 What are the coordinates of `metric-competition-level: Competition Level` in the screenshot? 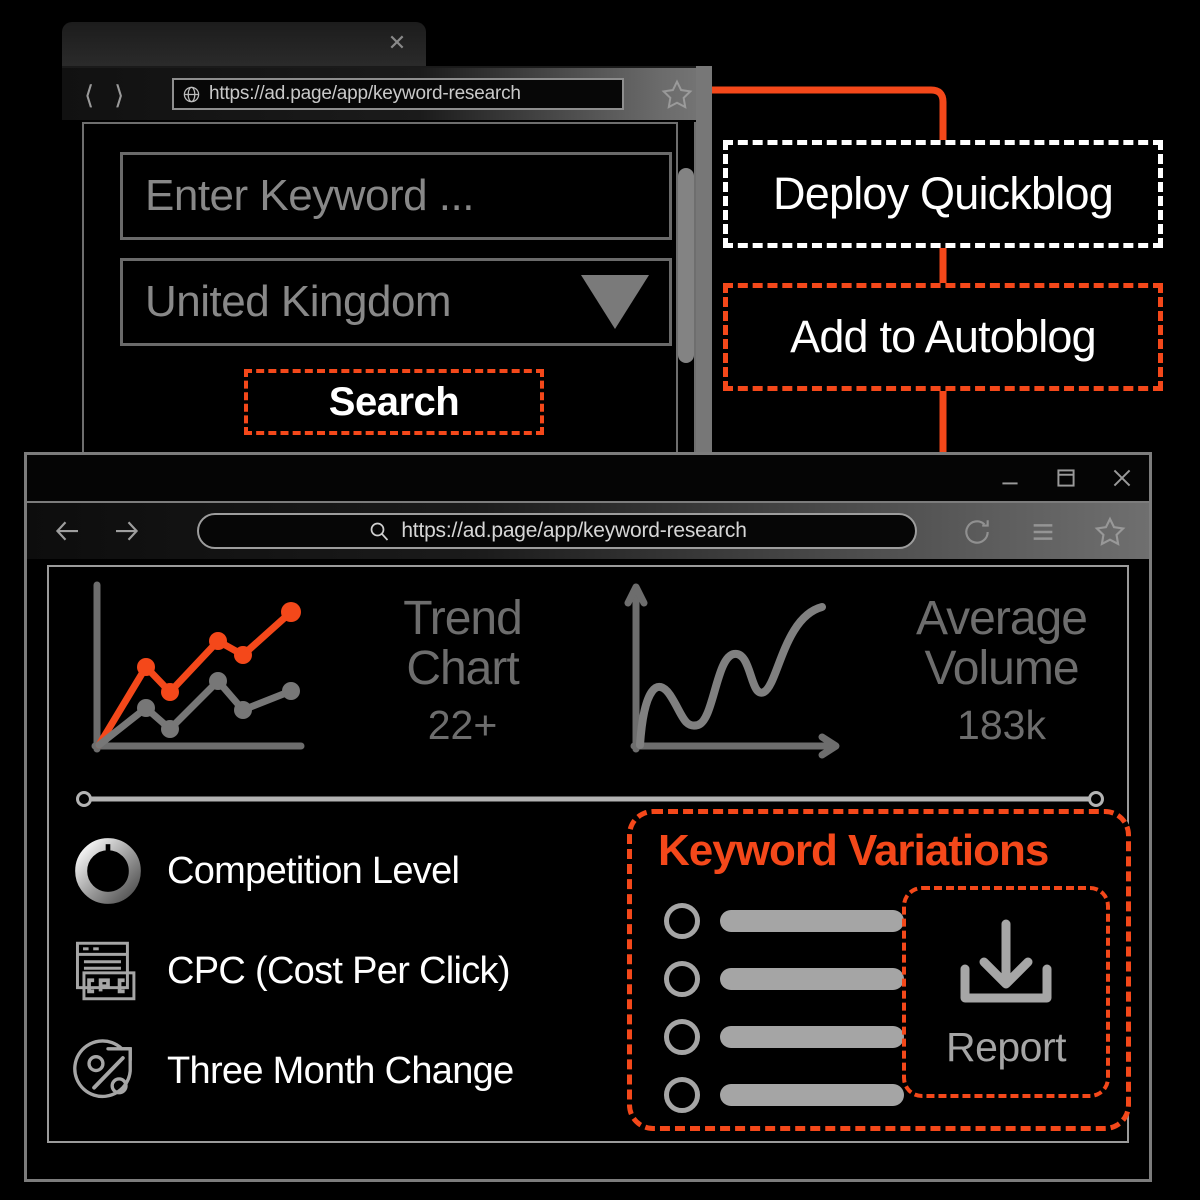 It's located at (332, 871).